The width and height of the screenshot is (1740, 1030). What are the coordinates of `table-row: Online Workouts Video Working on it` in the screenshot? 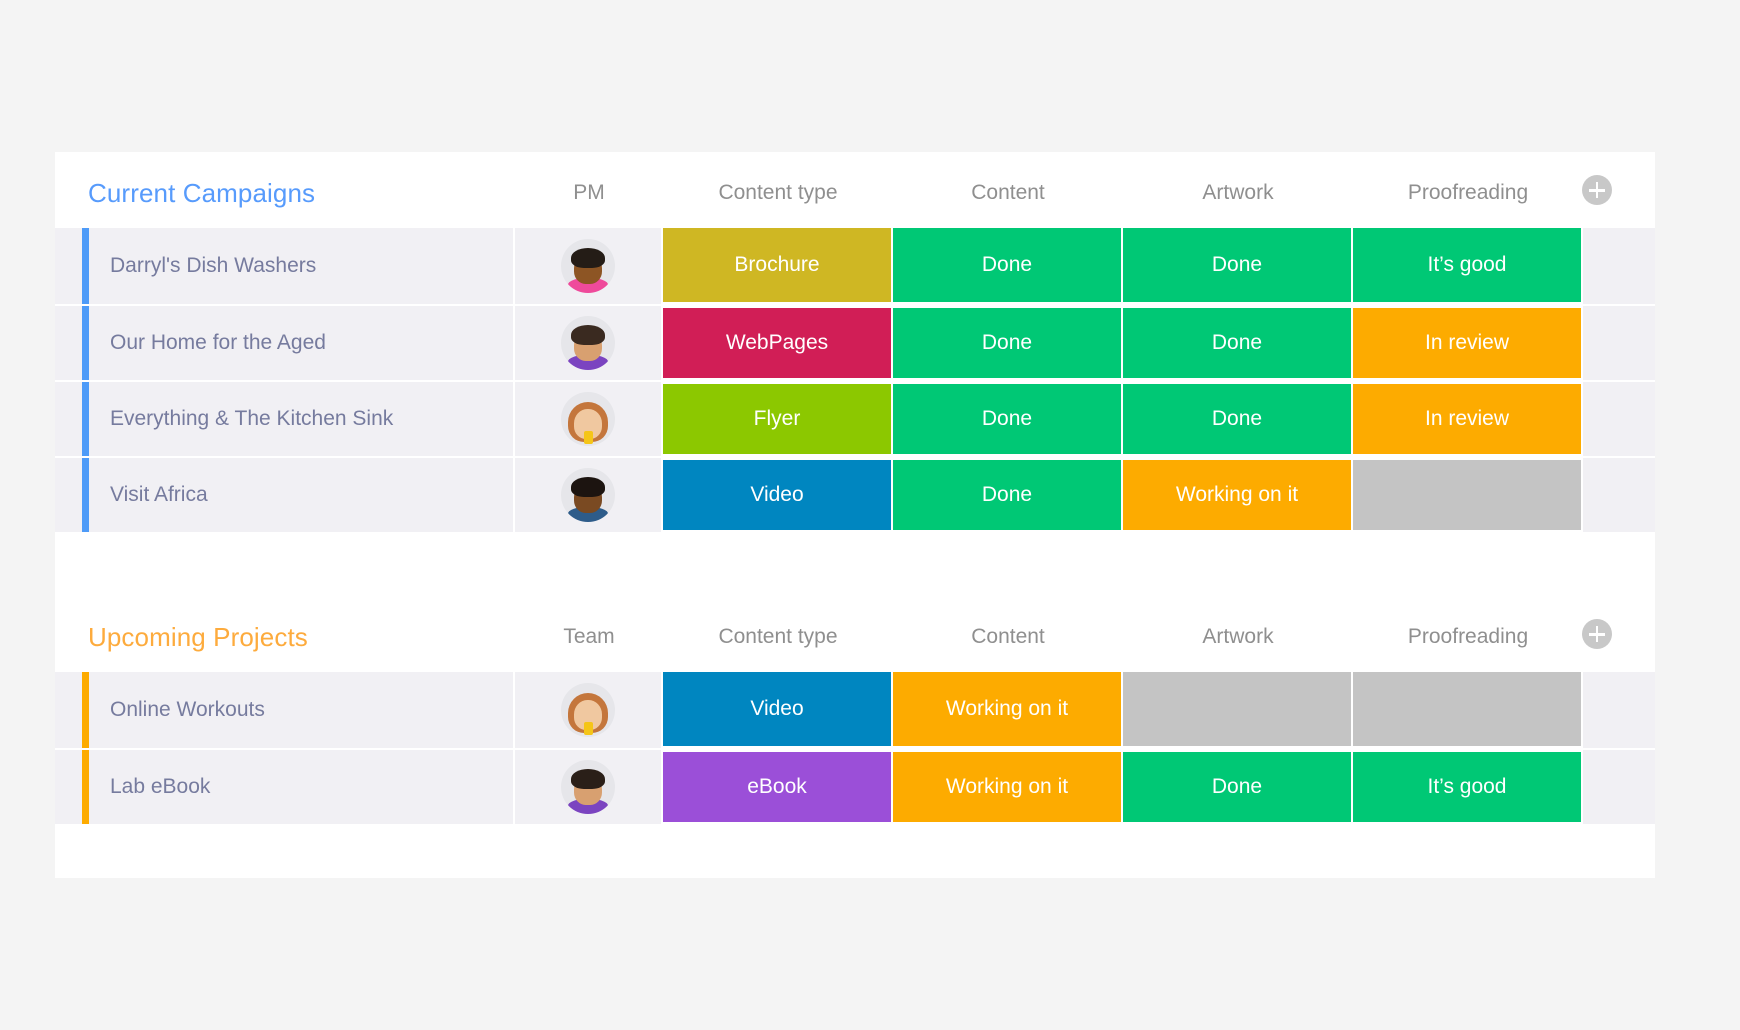 It's located at (855, 710).